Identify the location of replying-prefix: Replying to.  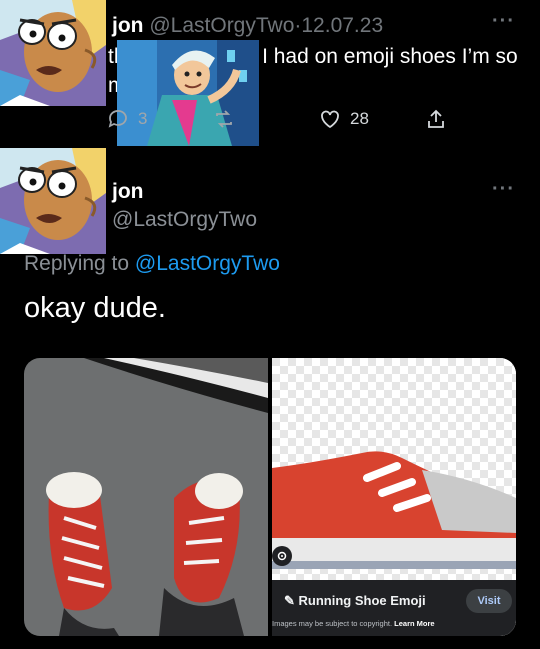
(77, 263).